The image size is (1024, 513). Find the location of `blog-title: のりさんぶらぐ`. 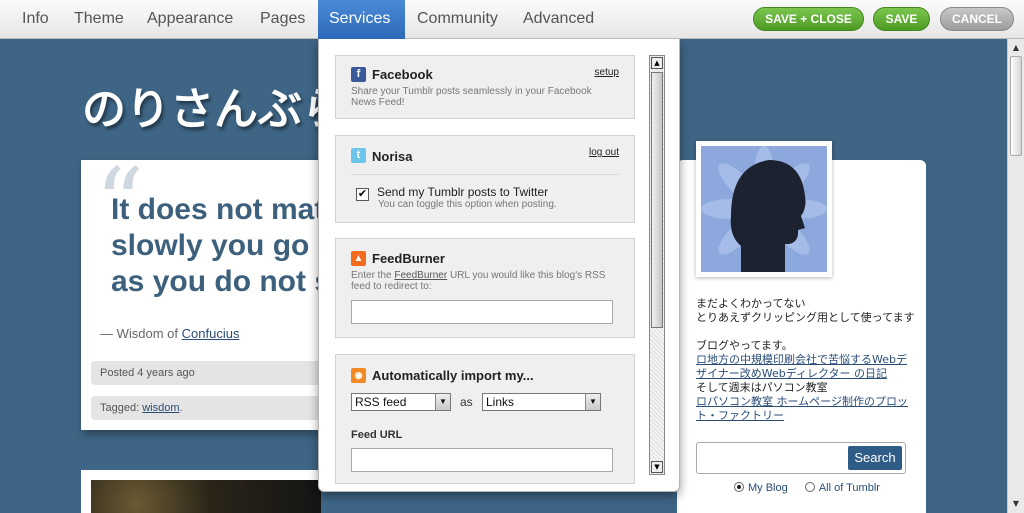

blog-title: のりさんぶらぐ is located at coordinates (200, 109).